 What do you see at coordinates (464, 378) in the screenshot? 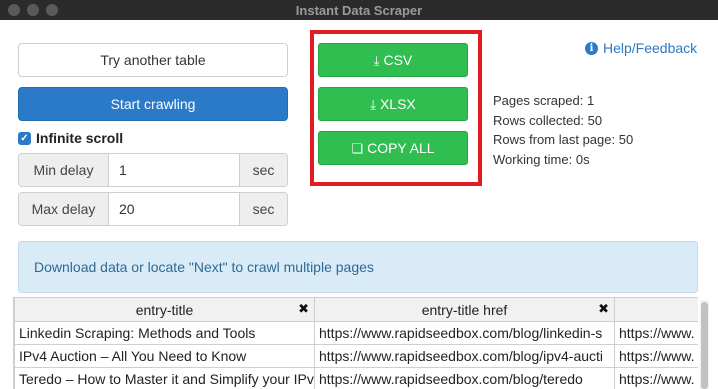
I see `table-cell: https://www.rapidseedbox.com/blog/teredo` at bounding box center [464, 378].